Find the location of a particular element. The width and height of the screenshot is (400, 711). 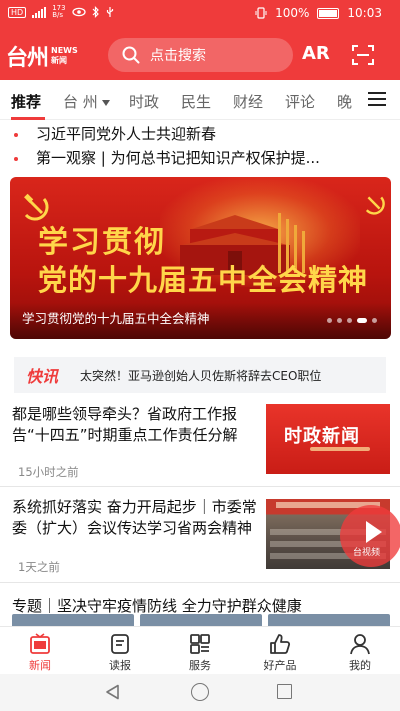

search-icon is located at coordinates (131, 55).